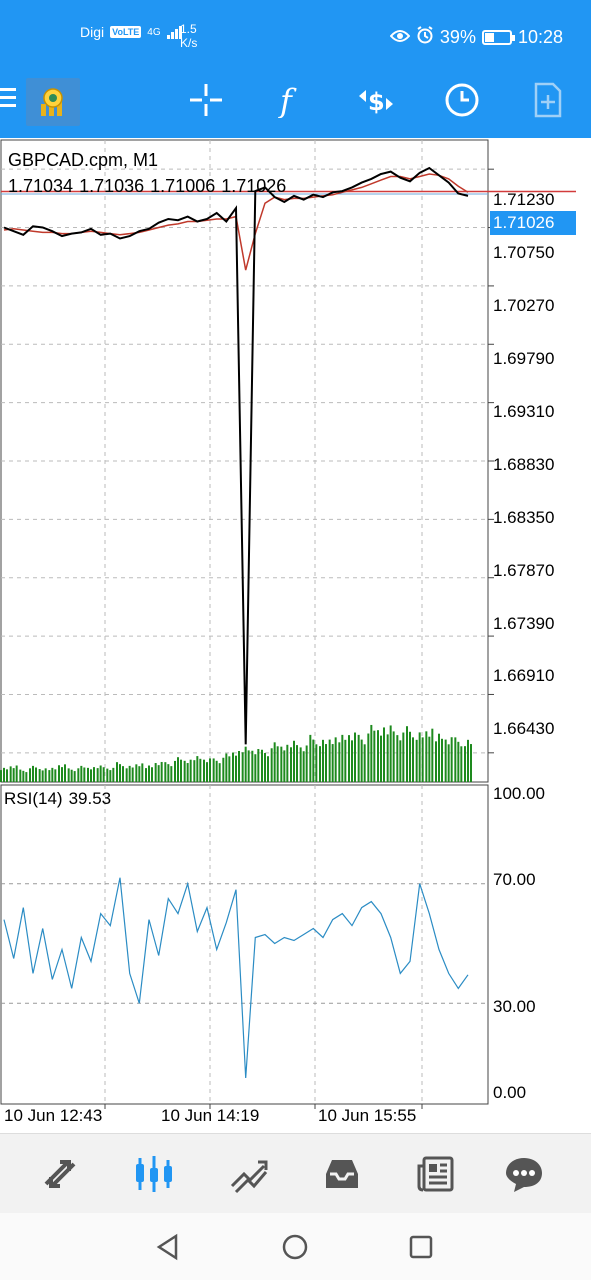 The height and width of the screenshot is (1280, 591). Describe the element at coordinates (60, 1174) in the screenshot. I see `quotes-icon` at that location.